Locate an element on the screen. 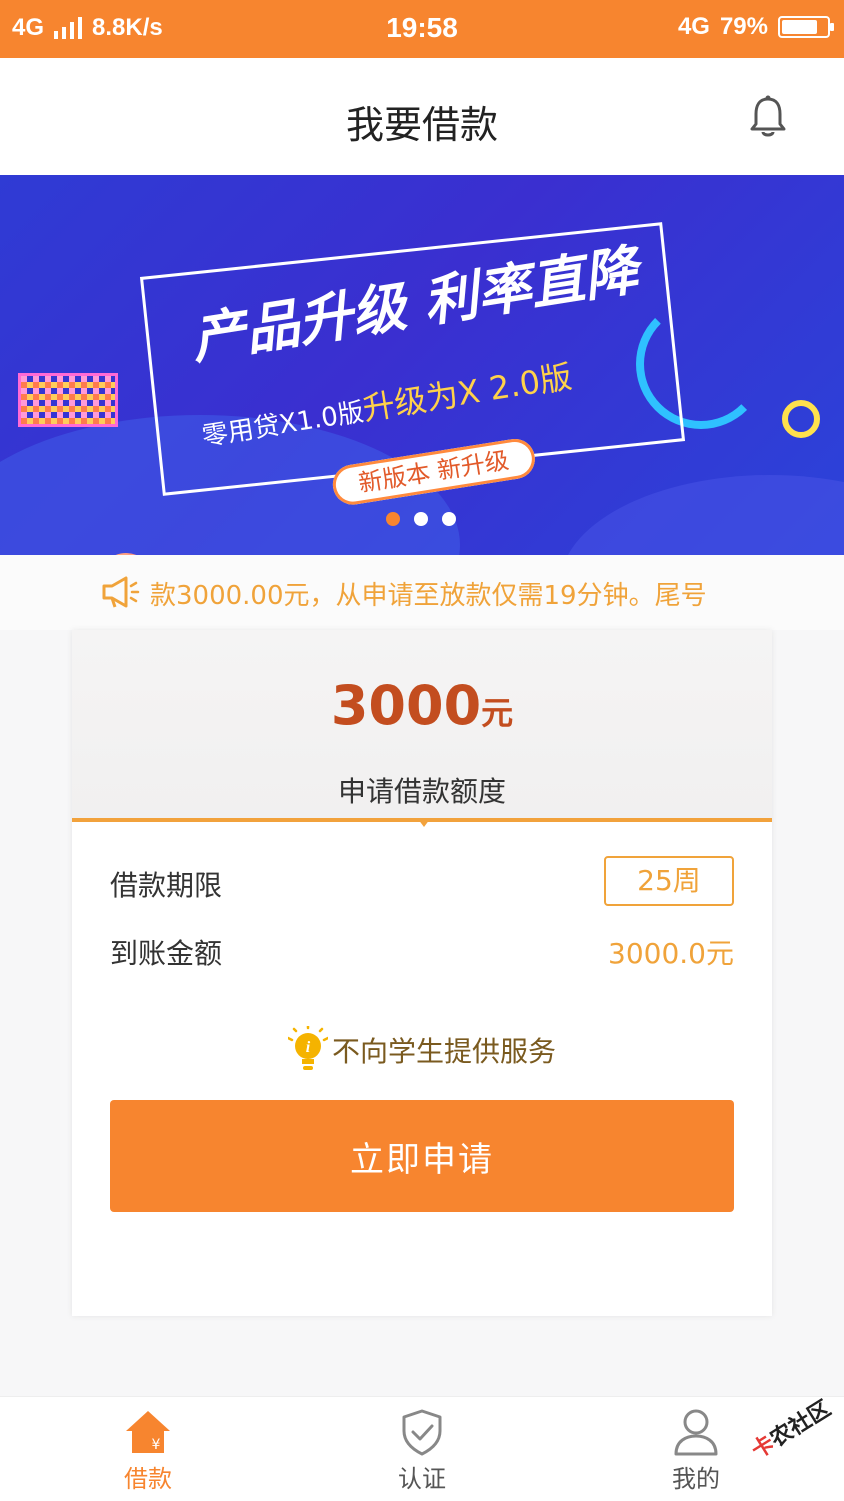  loan-term-selector: 25周 is located at coordinates (669, 881).